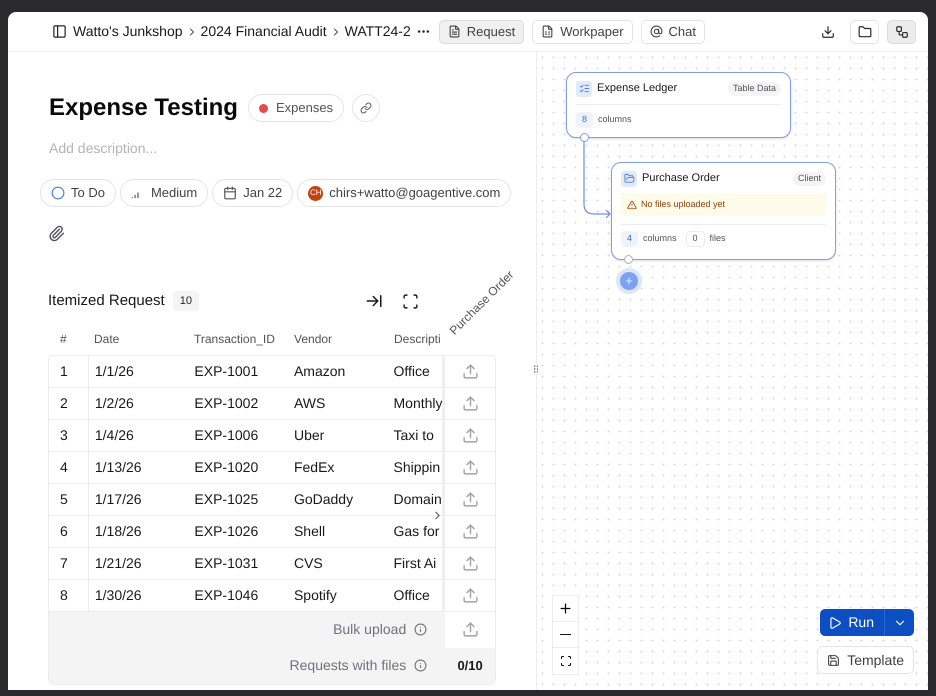 This screenshot has width=936, height=696. Describe the element at coordinates (226, 531) in the screenshot. I see `table-cell-text: EXP-1026` at that location.